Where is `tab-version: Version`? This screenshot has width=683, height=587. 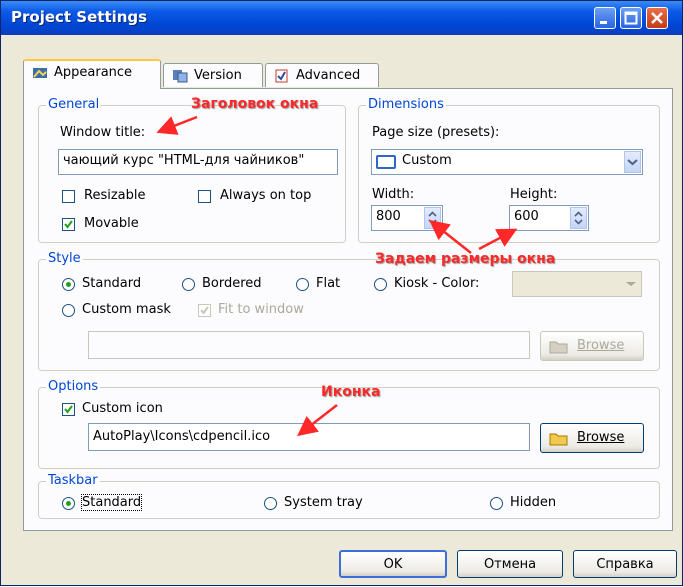
tab-version: Version is located at coordinates (213, 75).